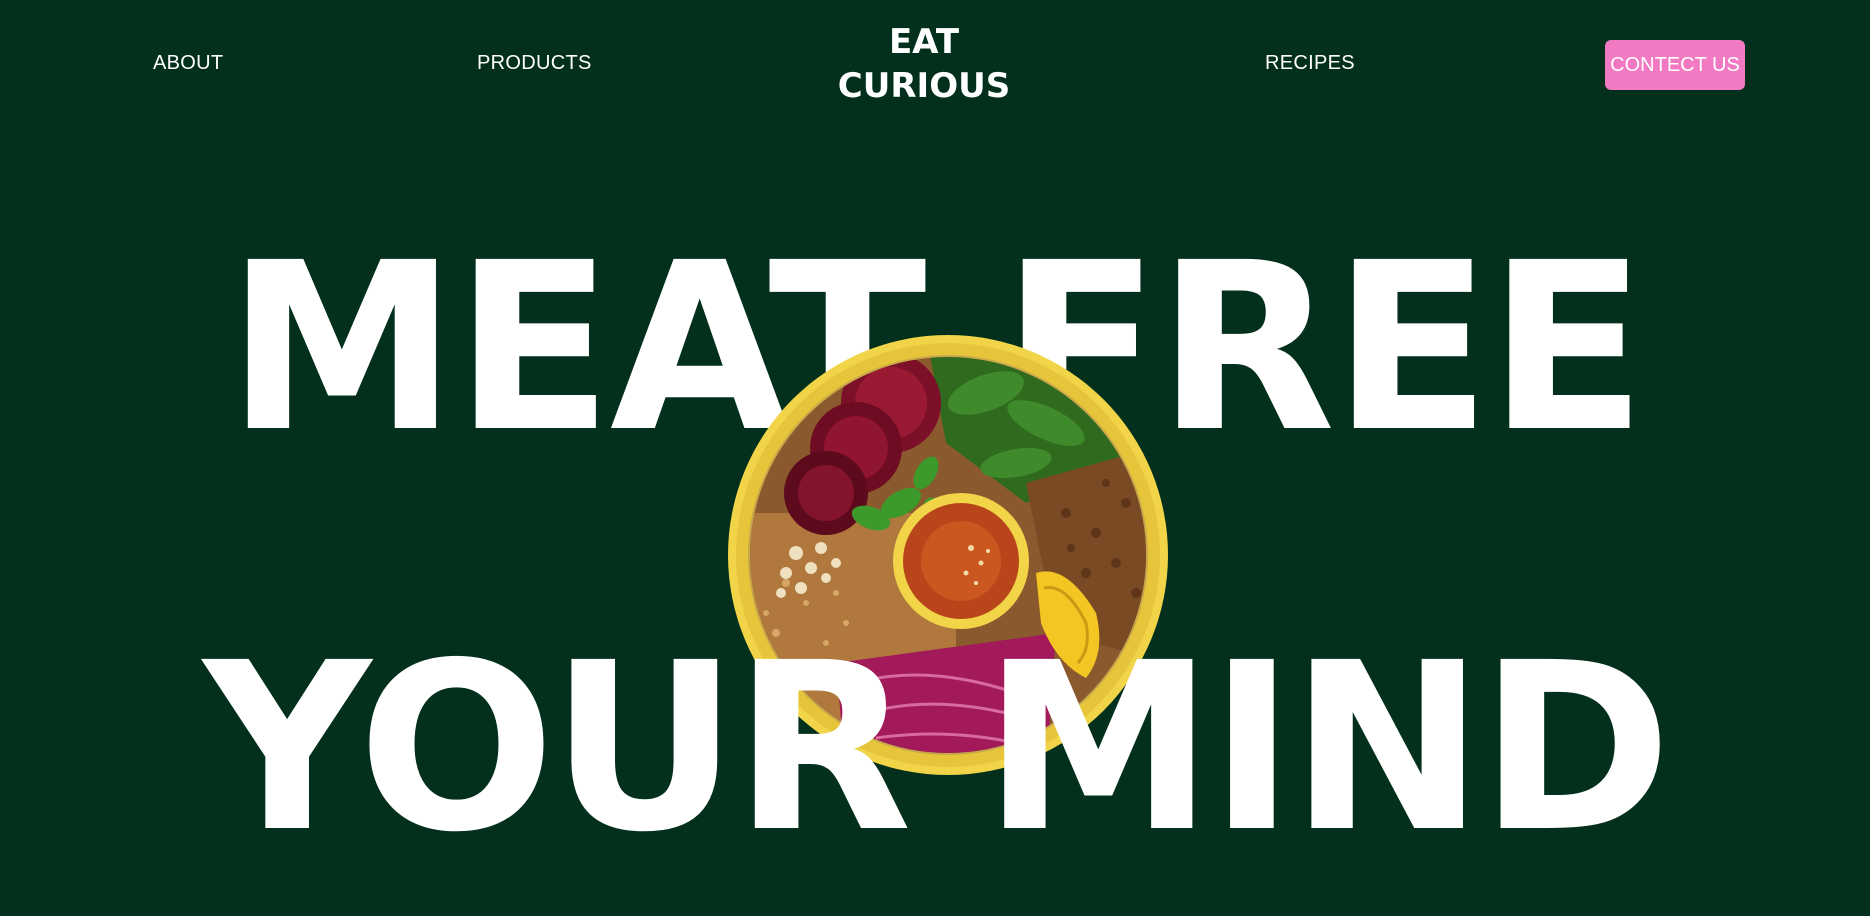  I want to click on nav-link-recipes: RECIPES, so click(1310, 63).